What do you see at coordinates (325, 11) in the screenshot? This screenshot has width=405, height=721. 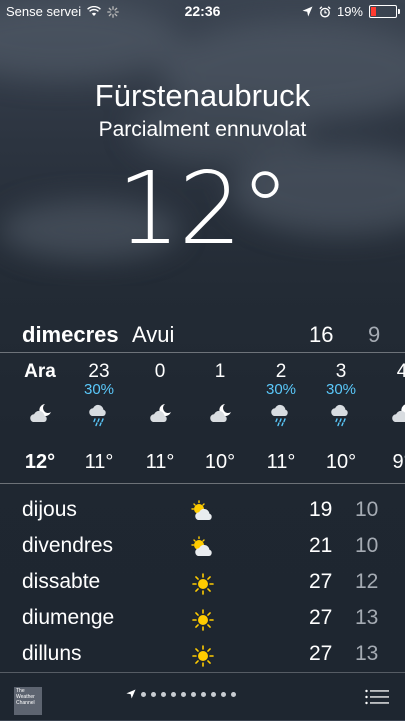 I see `alarm-clock-icon` at bounding box center [325, 11].